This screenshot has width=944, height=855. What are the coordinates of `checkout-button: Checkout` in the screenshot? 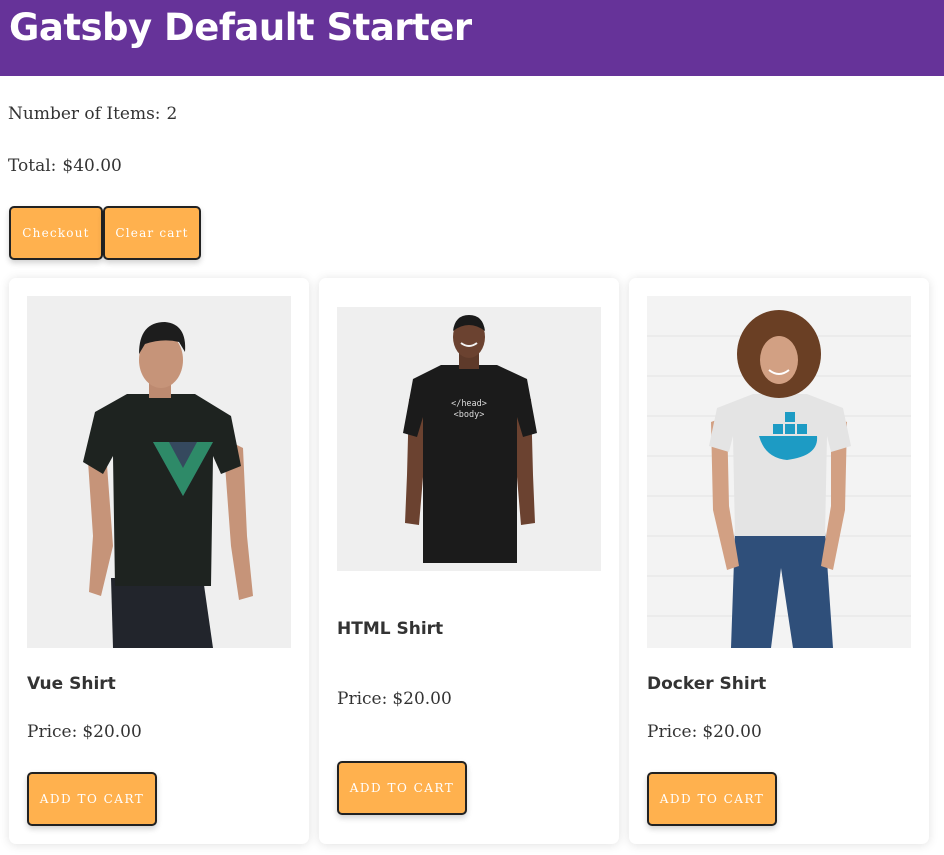 It's located at (56, 233).